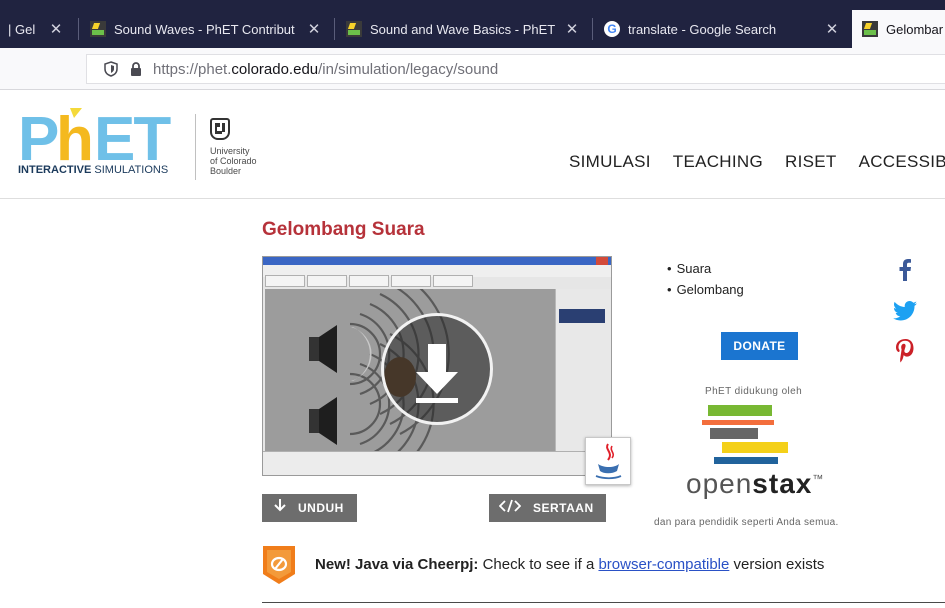  I want to click on cu-boulder-logo: University of Colorado Boulder, so click(233, 147).